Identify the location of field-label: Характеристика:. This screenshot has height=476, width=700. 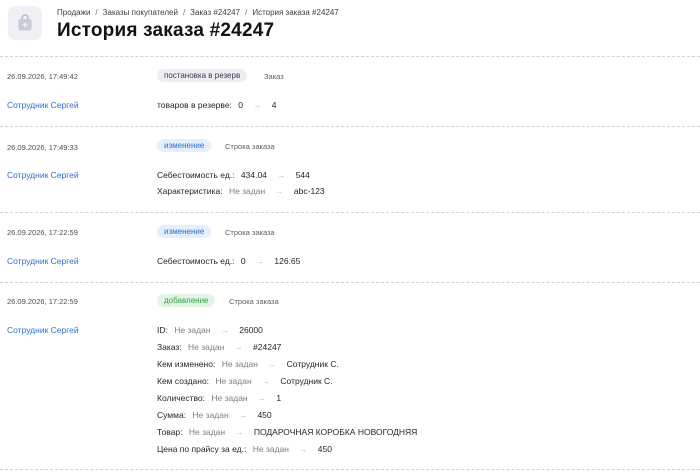
(190, 191).